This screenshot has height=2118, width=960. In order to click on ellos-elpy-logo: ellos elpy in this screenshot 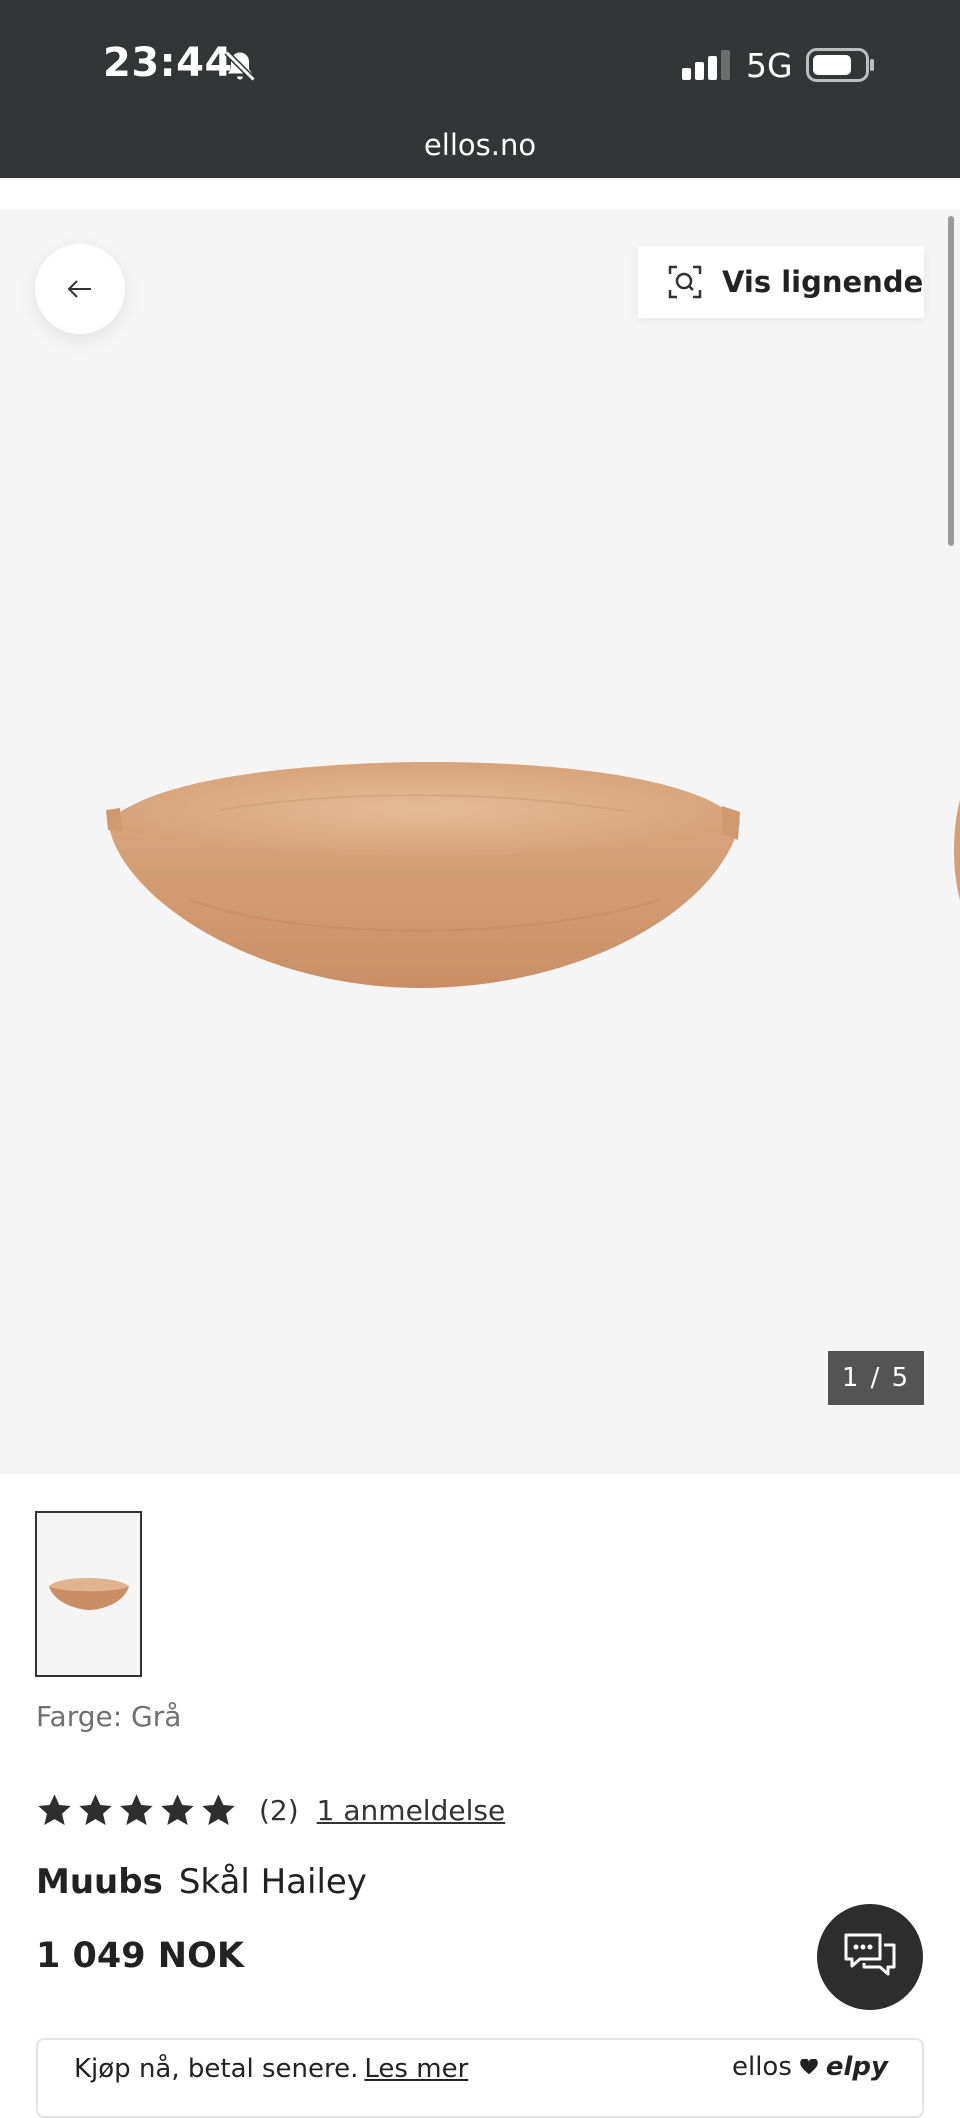, I will do `click(810, 2067)`.